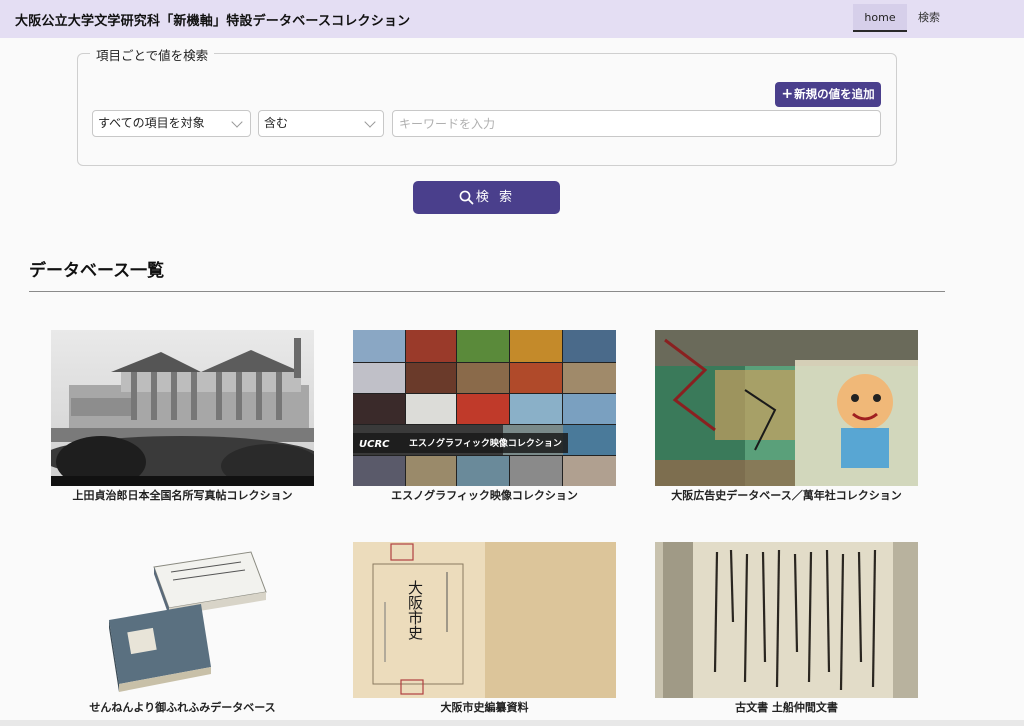  Describe the element at coordinates (484, 620) in the screenshot. I see `database-thumbnail-book-cover: 大阪市史` at that location.